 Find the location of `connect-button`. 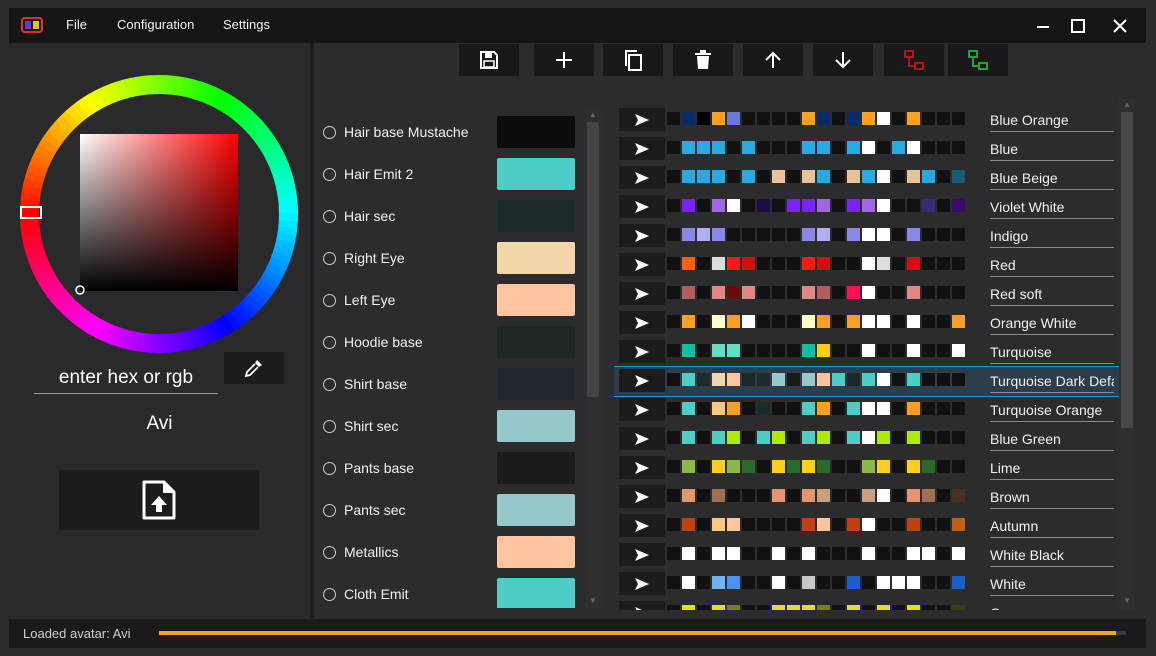

connect-button is located at coordinates (978, 60).